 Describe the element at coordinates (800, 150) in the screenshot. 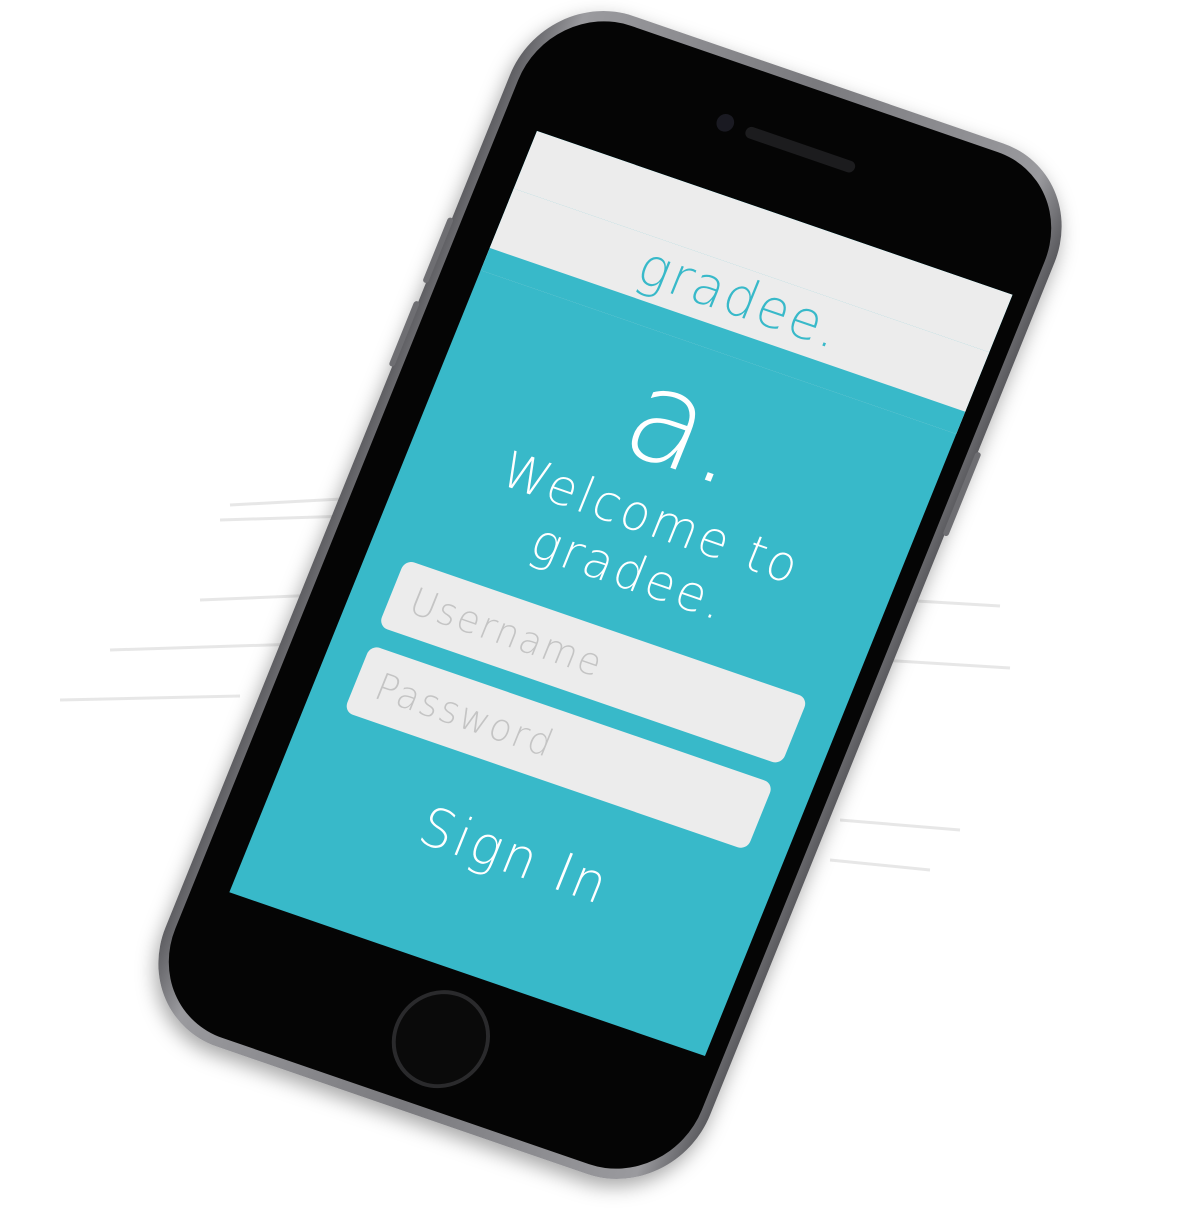

I see `speaker-icon` at that location.